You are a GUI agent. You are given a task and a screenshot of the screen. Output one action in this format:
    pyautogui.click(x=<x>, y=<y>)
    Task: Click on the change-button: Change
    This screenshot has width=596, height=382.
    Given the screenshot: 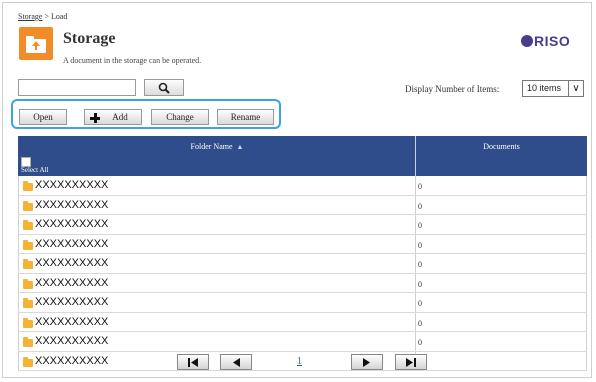 What is the action you would take?
    pyautogui.click(x=180, y=117)
    